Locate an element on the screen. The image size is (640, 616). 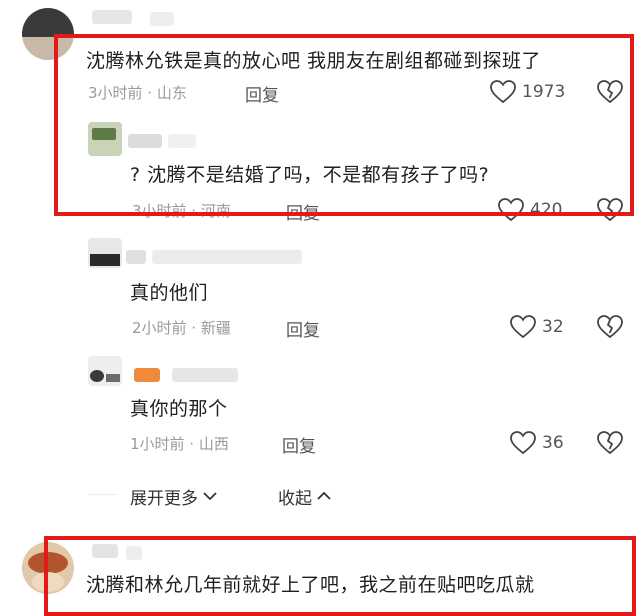
comment-text: 真的他们 is located at coordinates (169, 293).